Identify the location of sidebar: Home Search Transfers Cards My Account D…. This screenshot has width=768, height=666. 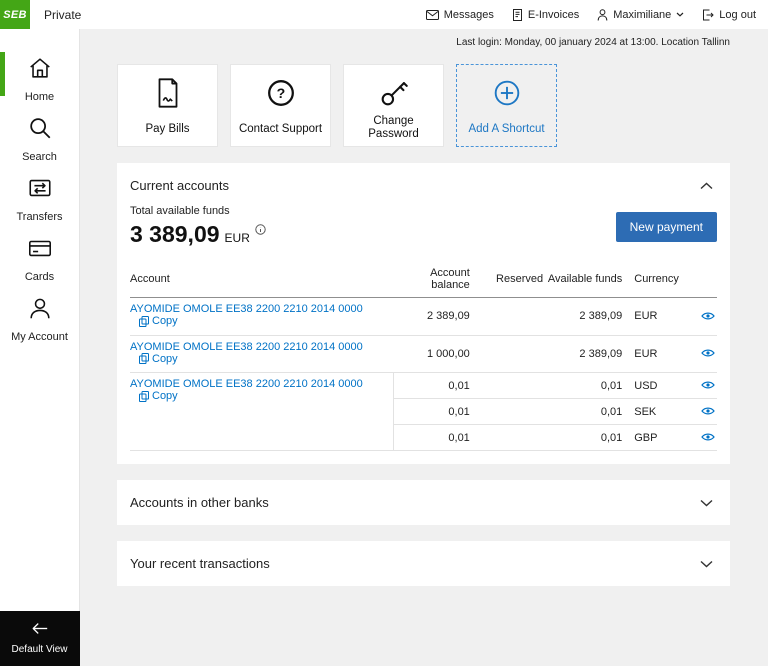
(40, 347).